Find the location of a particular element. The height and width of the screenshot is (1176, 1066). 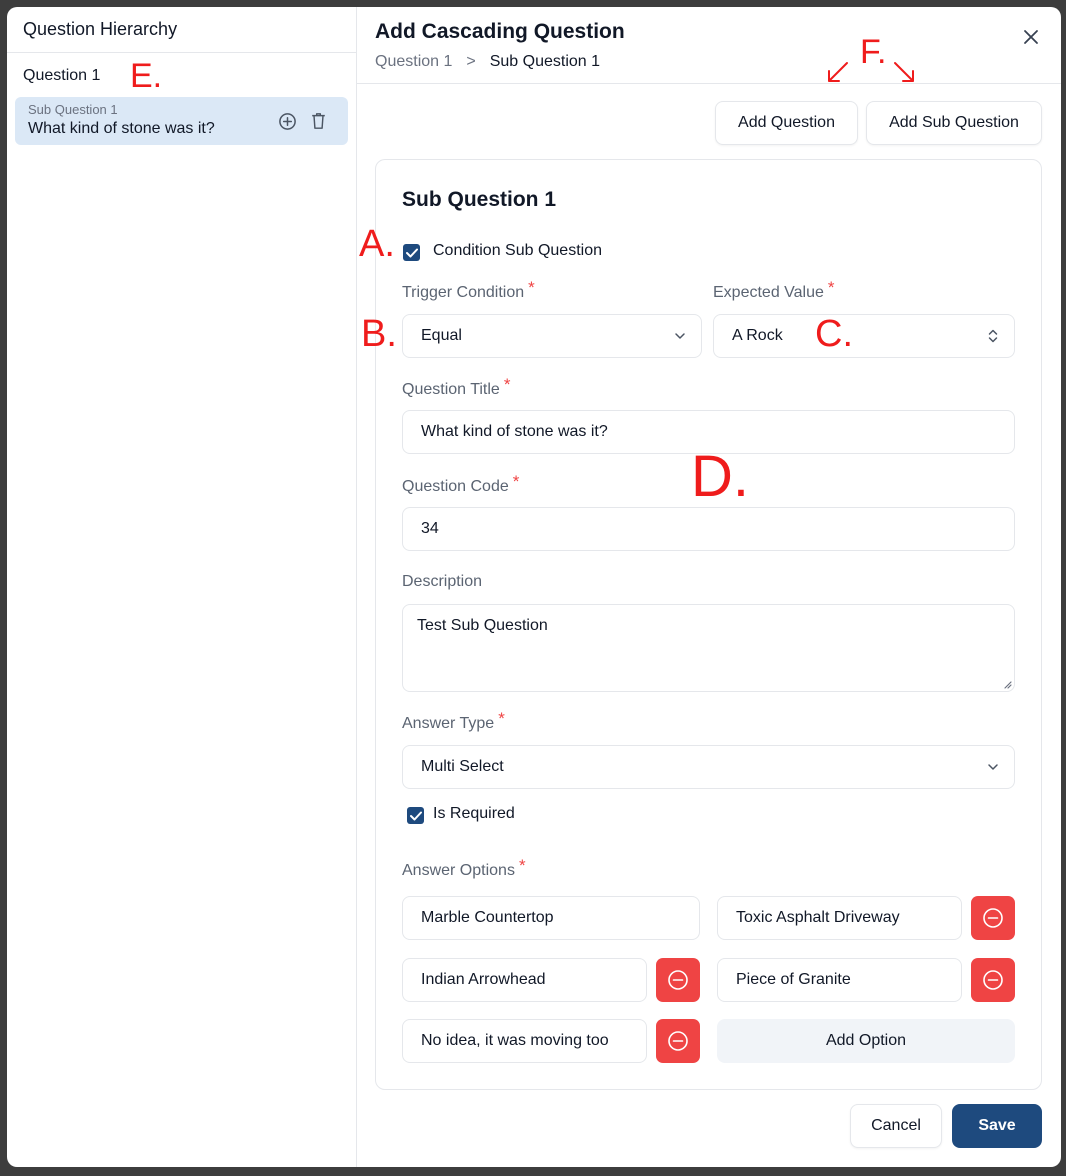

expected-value-select: A Rock is located at coordinates (864, 336).